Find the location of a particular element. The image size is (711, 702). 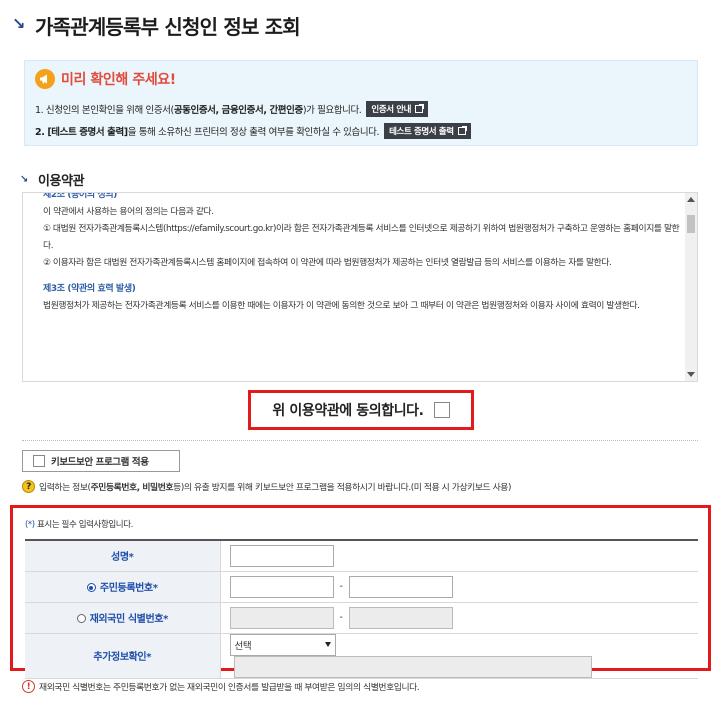

terms-section-title-text: 이용약관 is located at coordinates (61, 181).